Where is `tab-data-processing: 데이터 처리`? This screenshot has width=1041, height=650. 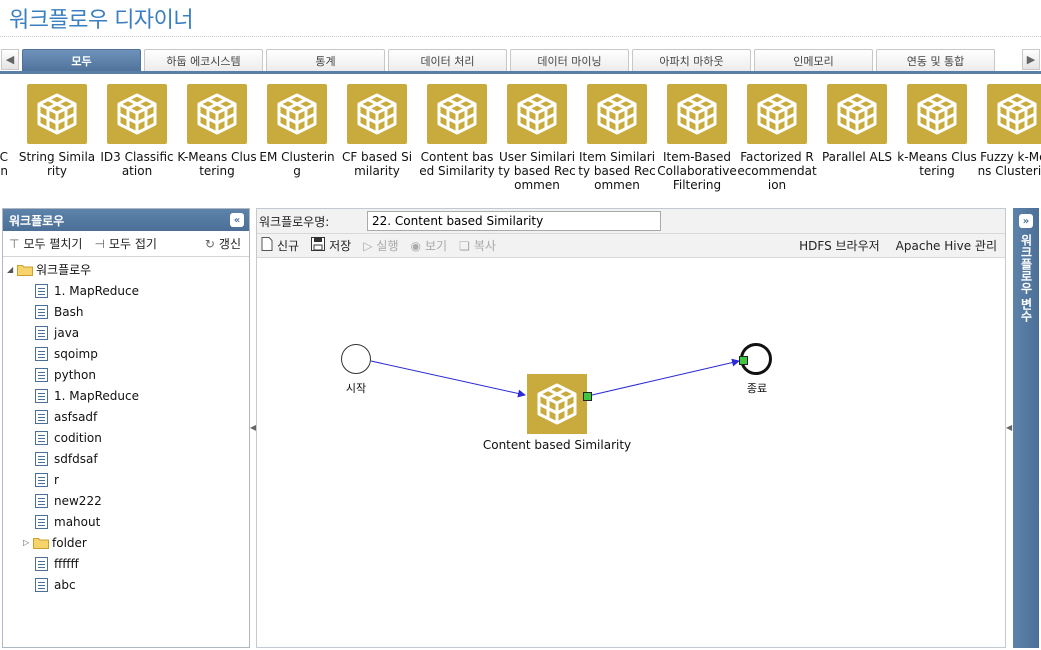 tab-data-processing: 데이터 처리 is located at coordinates (447, 60).